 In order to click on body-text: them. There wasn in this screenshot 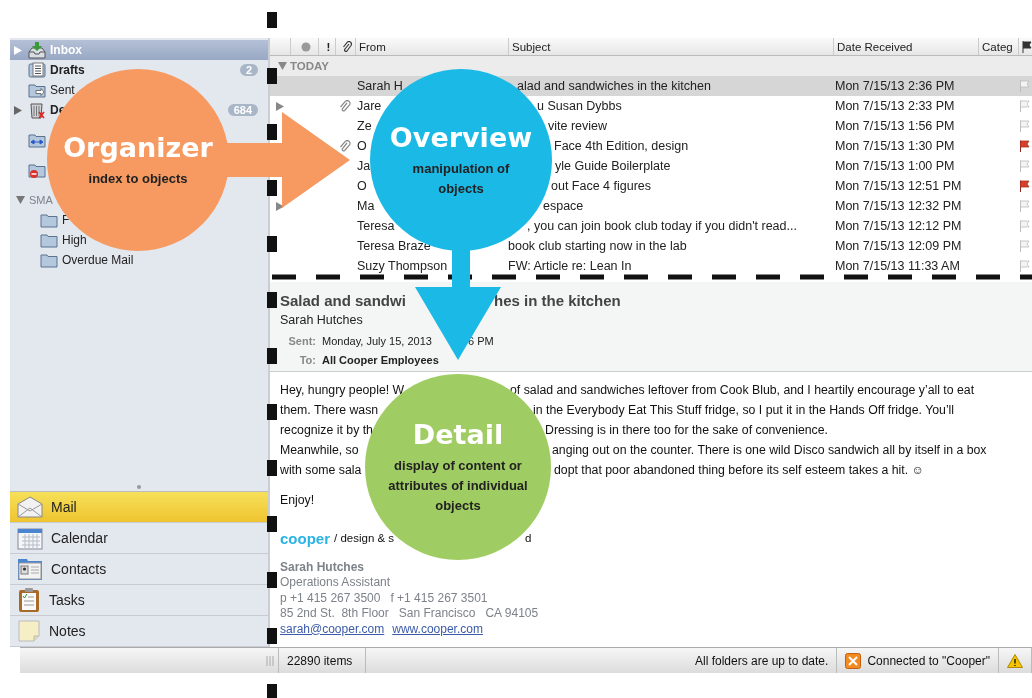, I will do `click(329, 410)`.